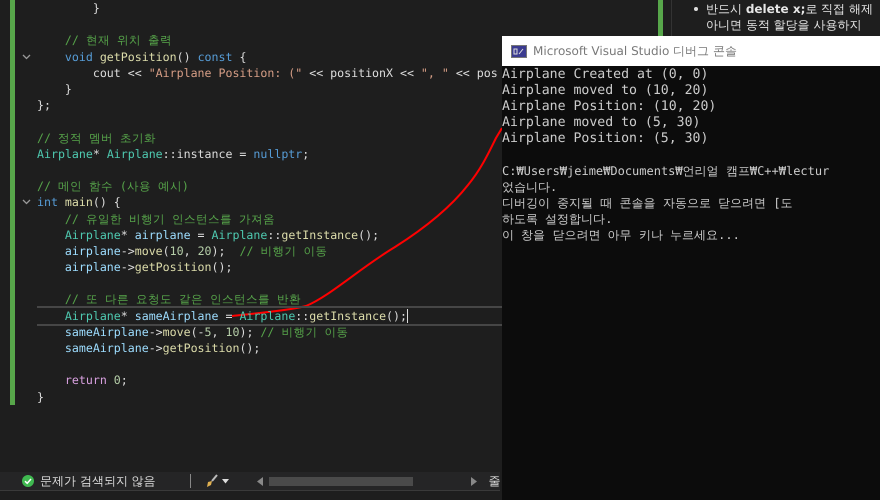 This screenshot has height=500, width=880. What do you see at coordinates (602, 123) in the screenshot?
I see `console-line: Airplane moved to (5, 30)` at bounding box center [602, 123].